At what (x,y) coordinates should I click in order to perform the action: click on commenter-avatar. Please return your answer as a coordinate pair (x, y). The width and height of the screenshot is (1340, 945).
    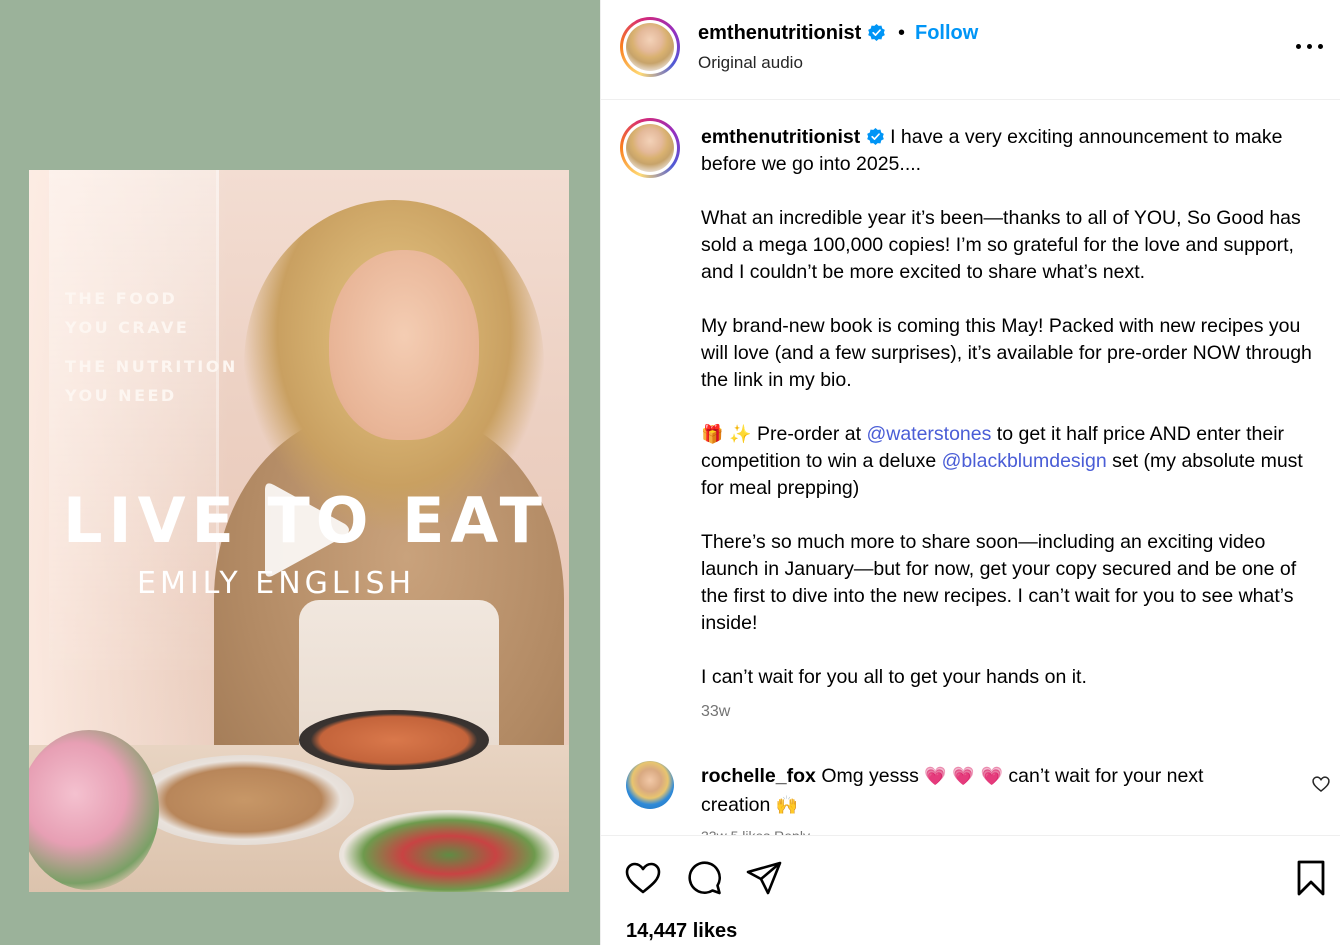
    Looking at the image, I should click on (650, 785).